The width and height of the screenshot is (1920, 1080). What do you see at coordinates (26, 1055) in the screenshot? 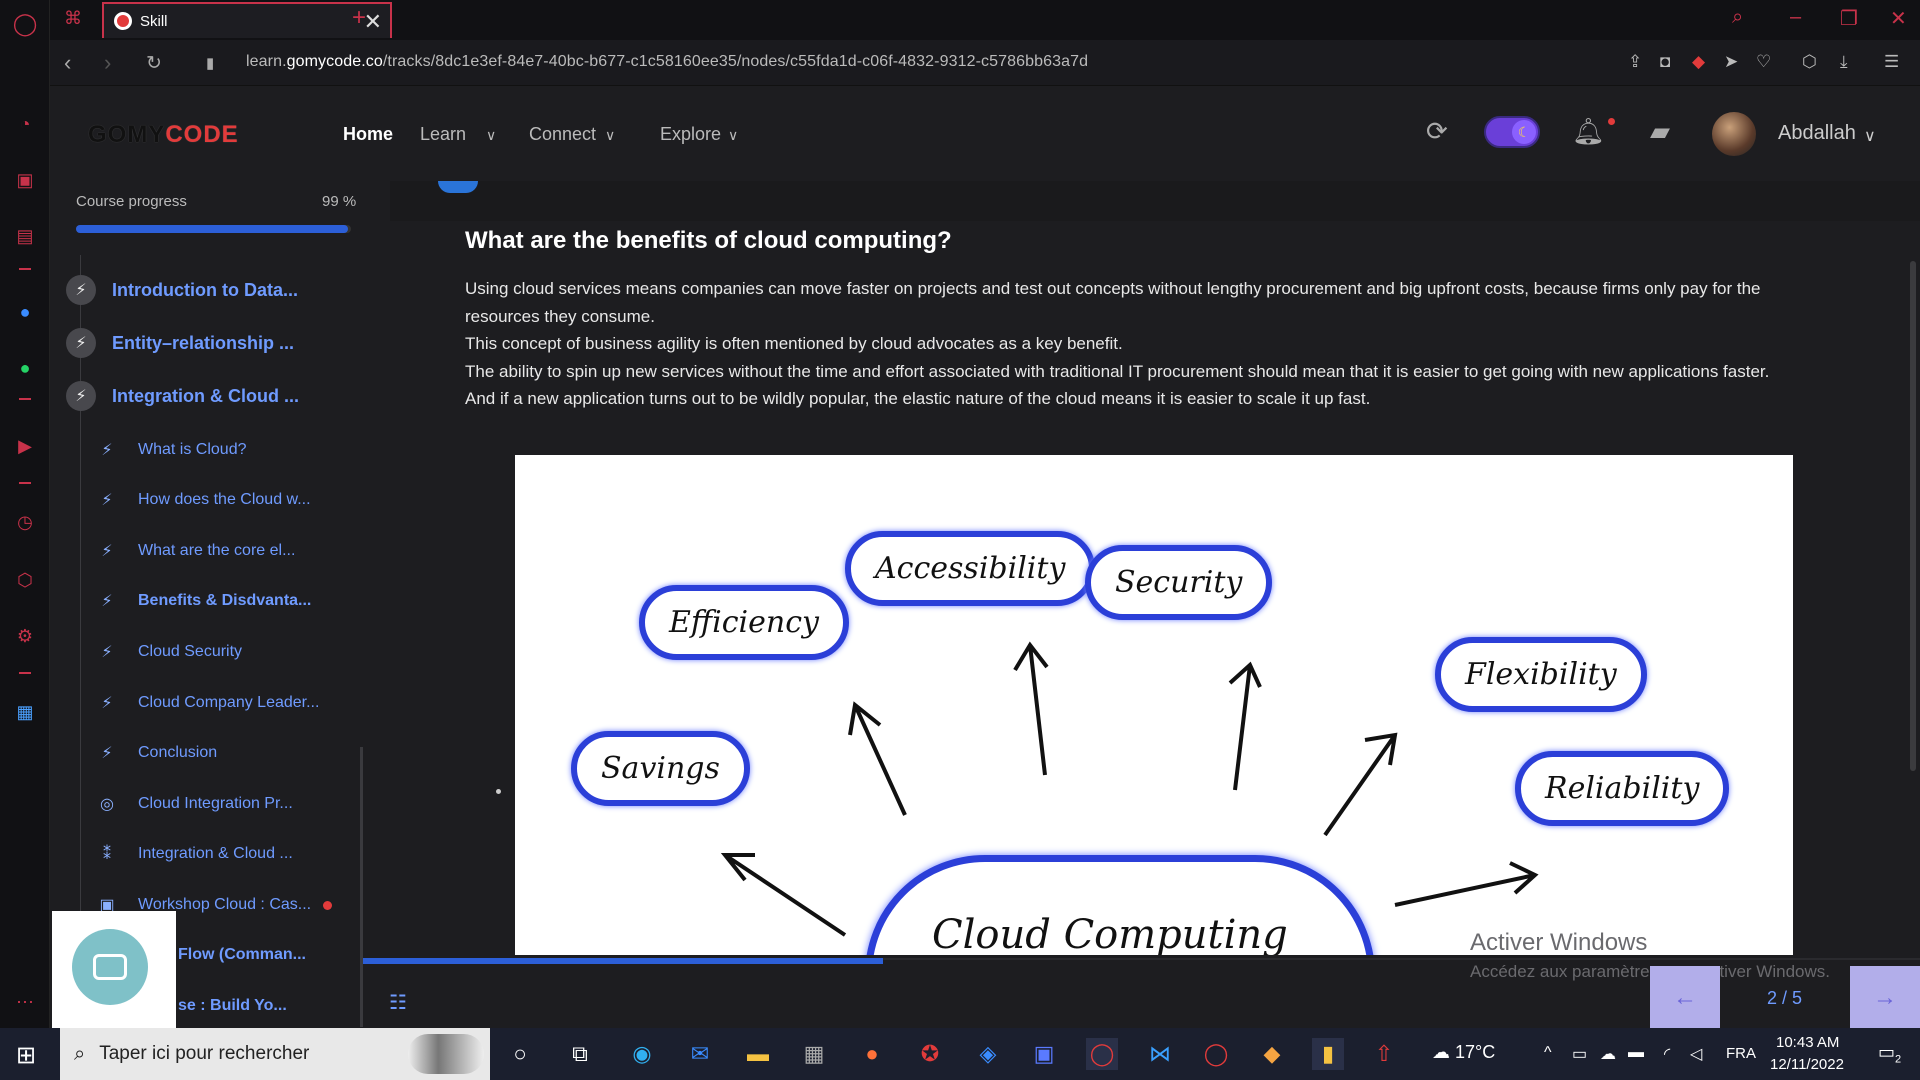
I see `windows-start-icon: ⊞` at bounding box center [26, 1055].